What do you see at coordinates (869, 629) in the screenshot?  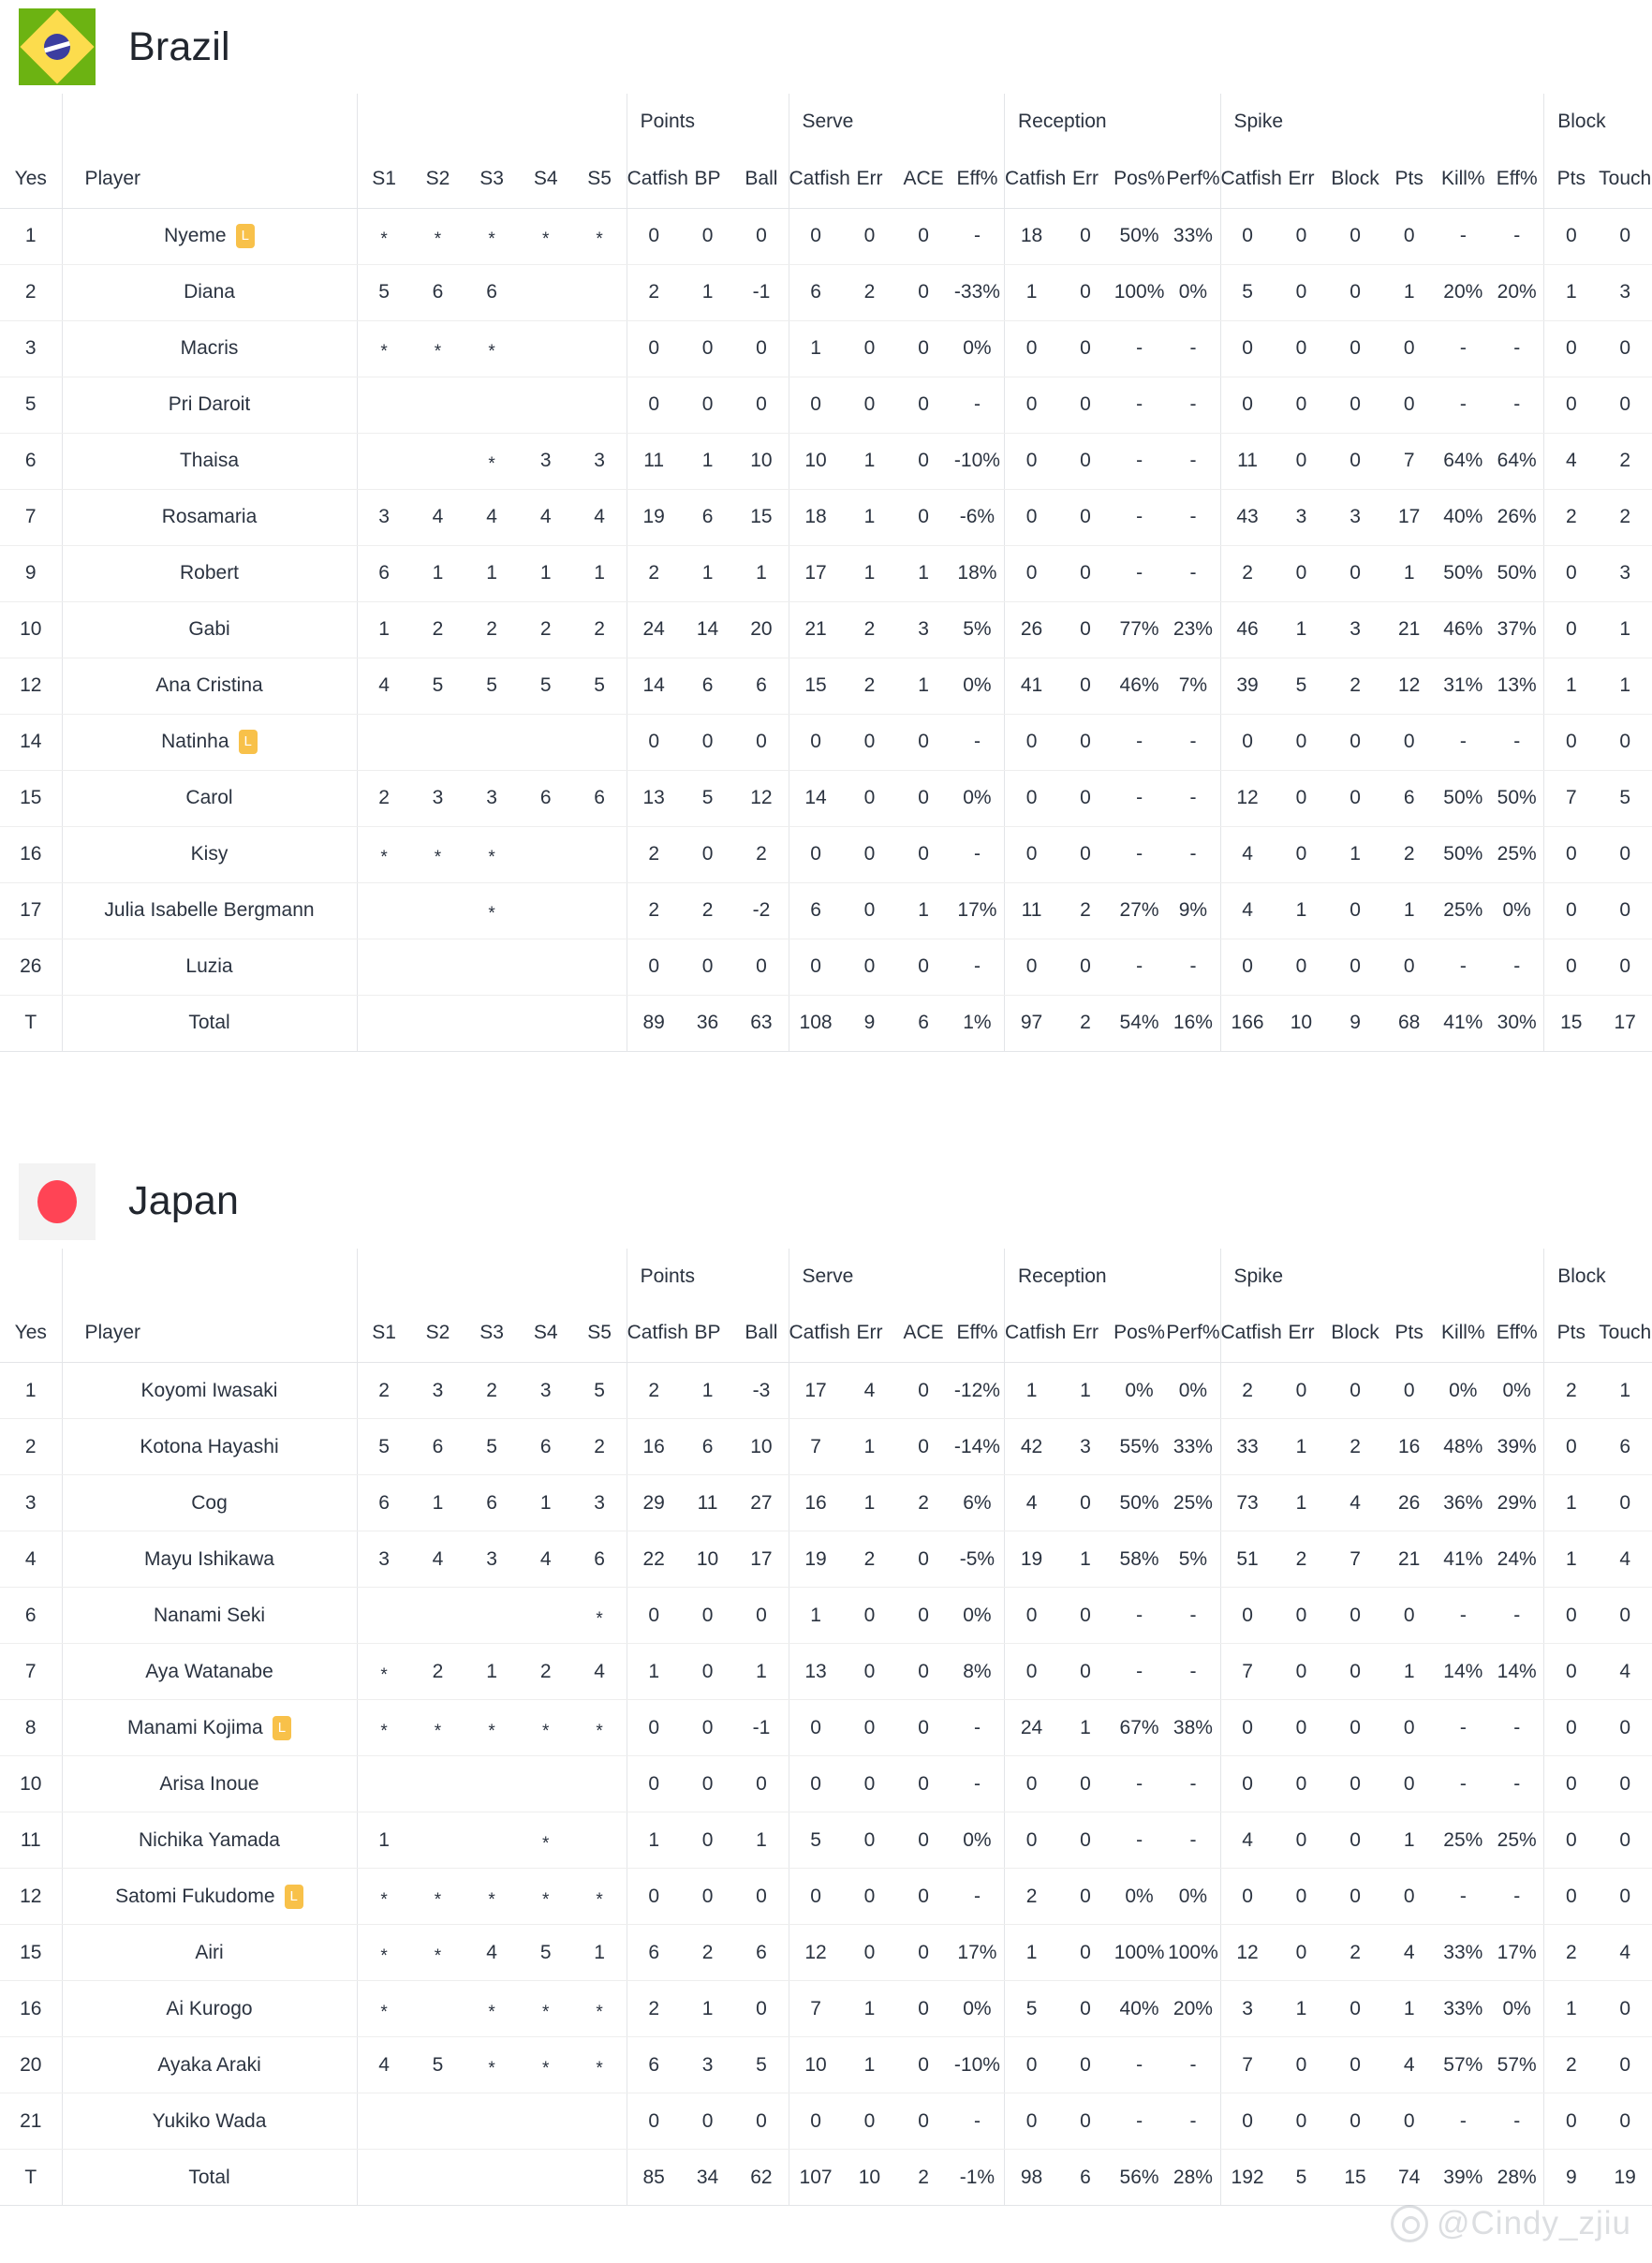 I see `serve-cell: 2` at bounding box center [869, 629].